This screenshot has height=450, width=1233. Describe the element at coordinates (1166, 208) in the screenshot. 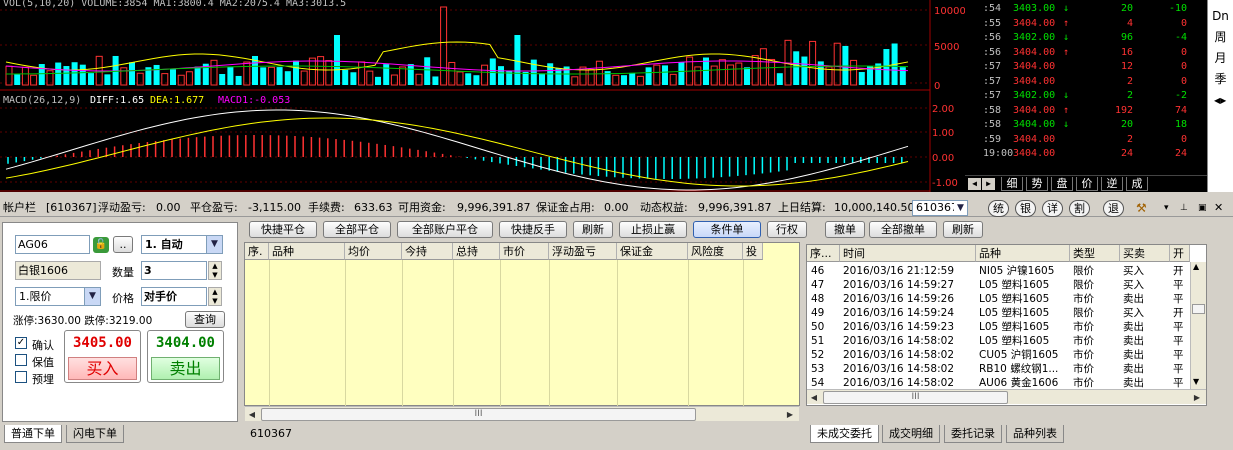

I see `pin-icon: ▾` at that location.